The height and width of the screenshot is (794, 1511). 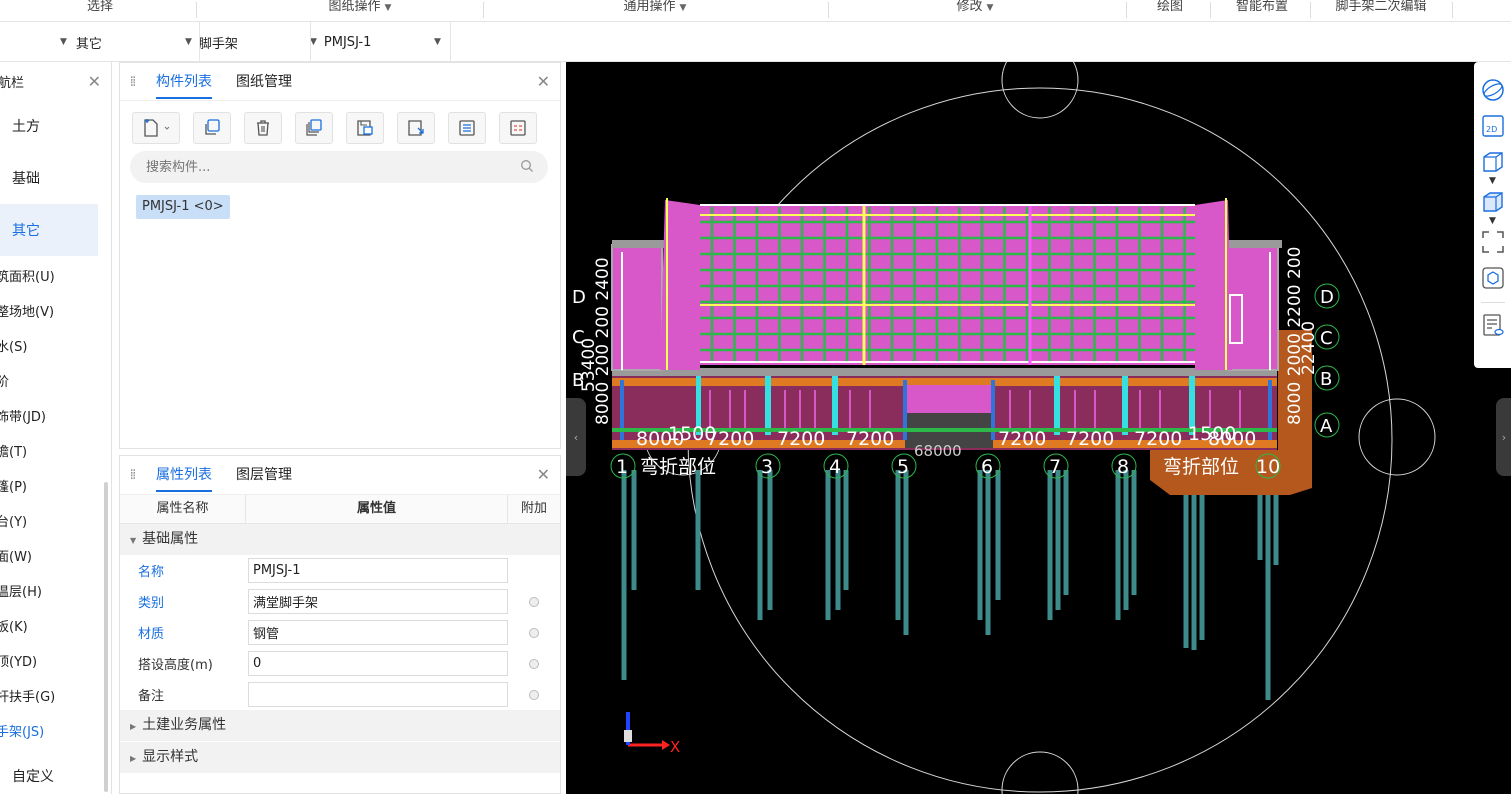 What do you see at coordinates (340, 539) in the screenshot?
I see `group-basic-properties: ▼ 基础属性` at bounding box center [340, 539].